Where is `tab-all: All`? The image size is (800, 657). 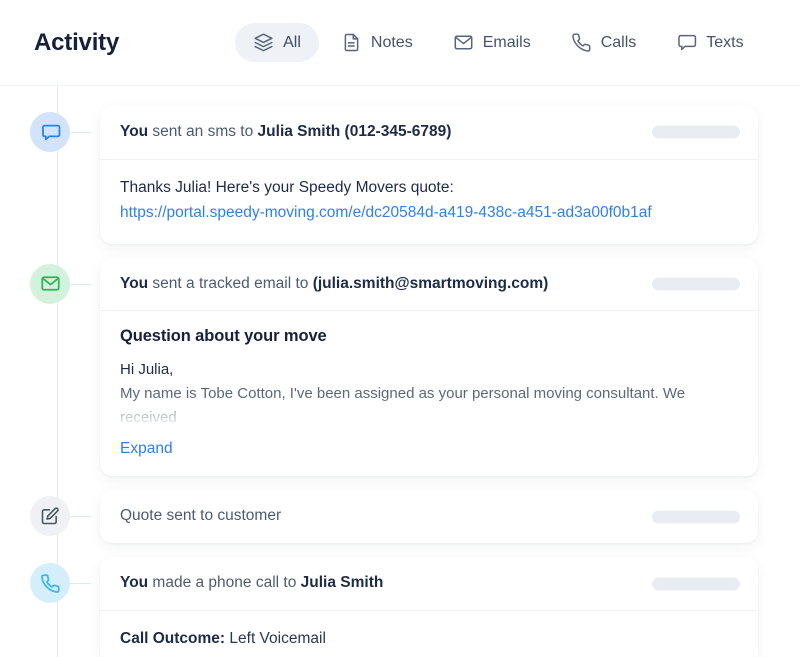
tab-all: All is located at coordinates (277, 42).